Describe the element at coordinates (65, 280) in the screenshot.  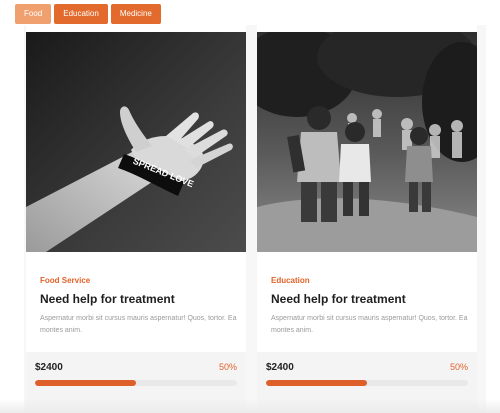
I see `card-category: Food Service` at that location.